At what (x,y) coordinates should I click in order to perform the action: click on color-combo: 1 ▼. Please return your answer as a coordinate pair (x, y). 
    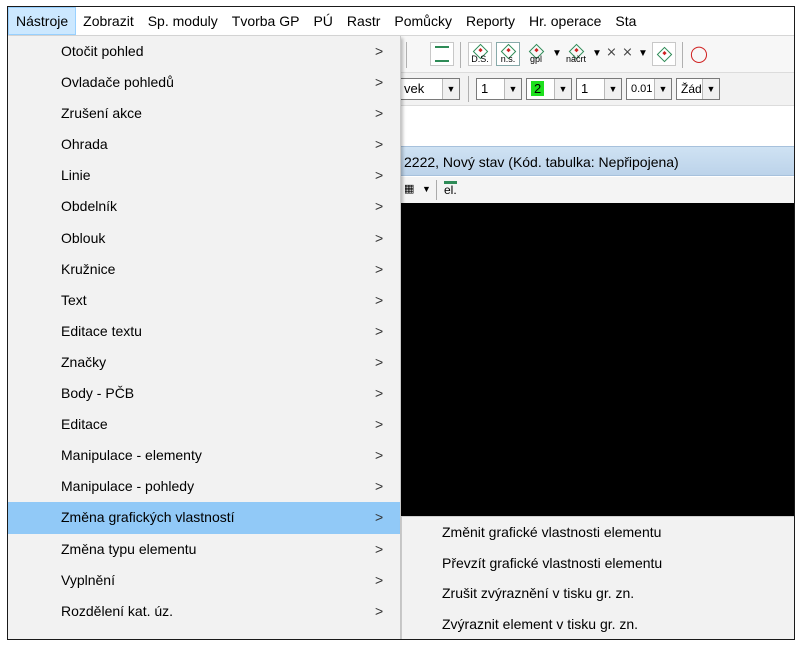
    Looking at the image, I should click on (499, 89).